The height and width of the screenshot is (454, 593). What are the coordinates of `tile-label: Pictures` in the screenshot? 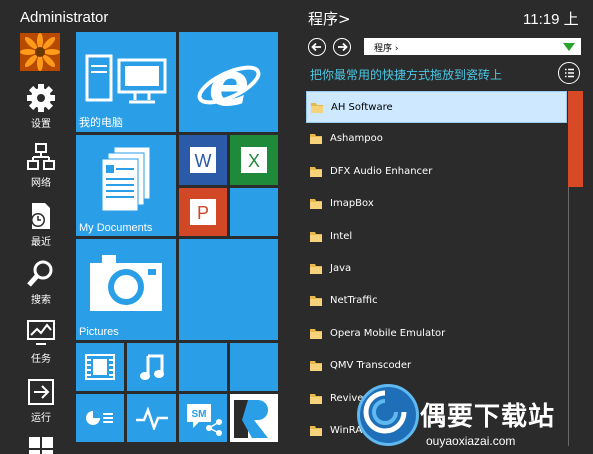 It's located at (99, 332).